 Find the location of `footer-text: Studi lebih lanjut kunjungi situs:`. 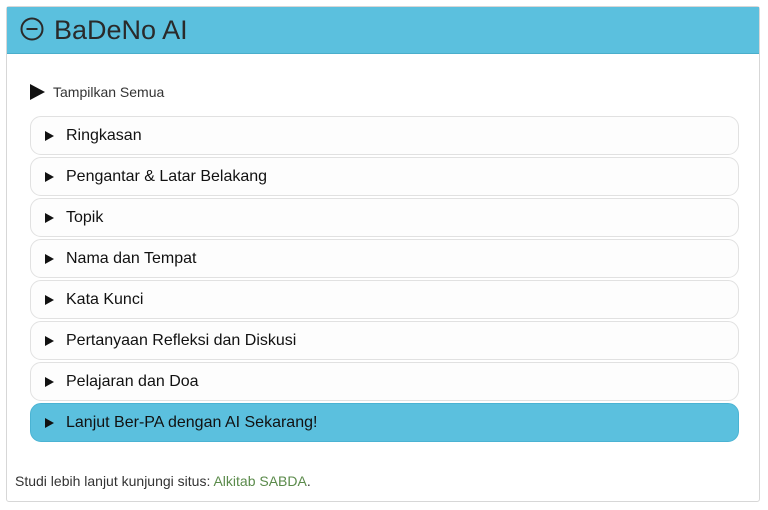

footer-text: Studi lebih lanjut kunjungi situs: is located at coordinates (114, 481).